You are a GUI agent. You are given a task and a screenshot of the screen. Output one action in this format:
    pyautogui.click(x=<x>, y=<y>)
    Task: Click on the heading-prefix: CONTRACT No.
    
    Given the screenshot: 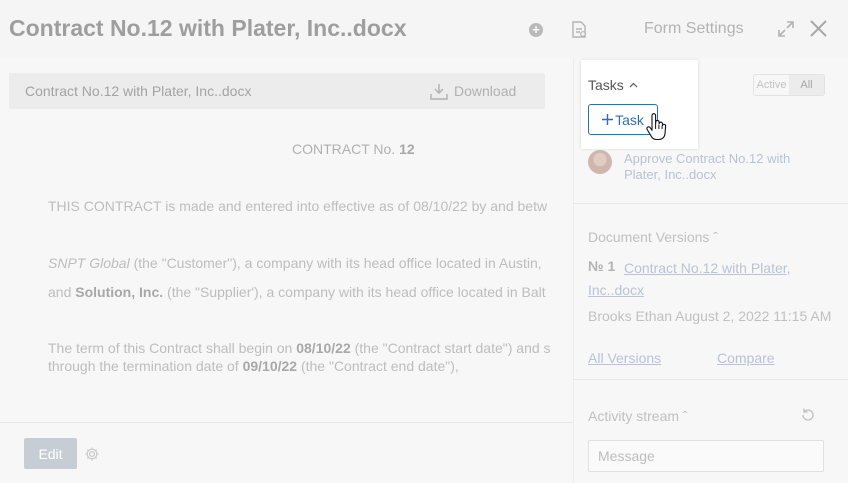 What is the action you would take?
    pyautogui.click(x=344, y=149)
    